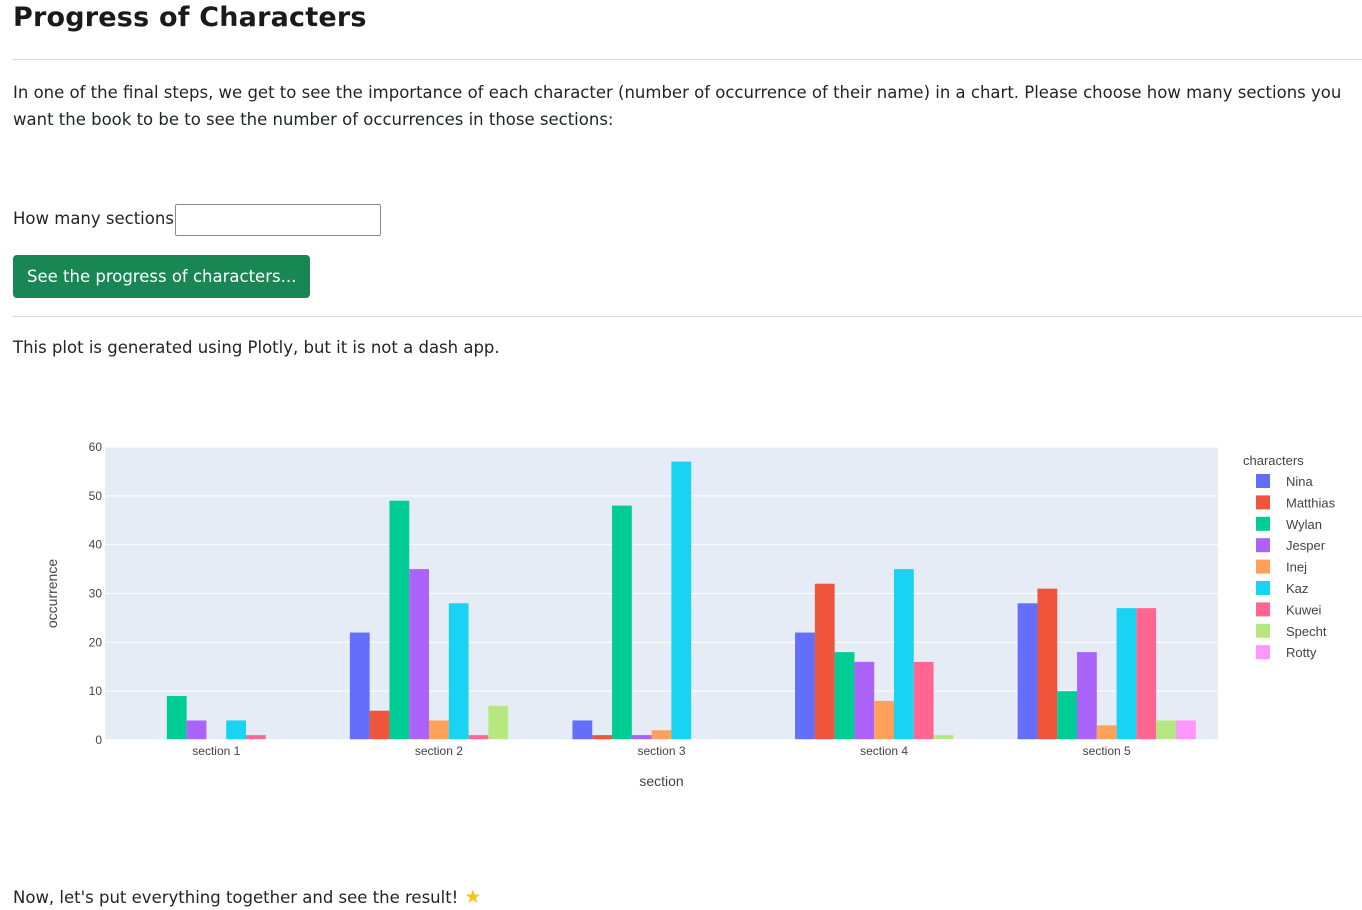  Describe the element at coordinates (96, 545) in the screenshot. I see `y-tick-label: 40` at that location.